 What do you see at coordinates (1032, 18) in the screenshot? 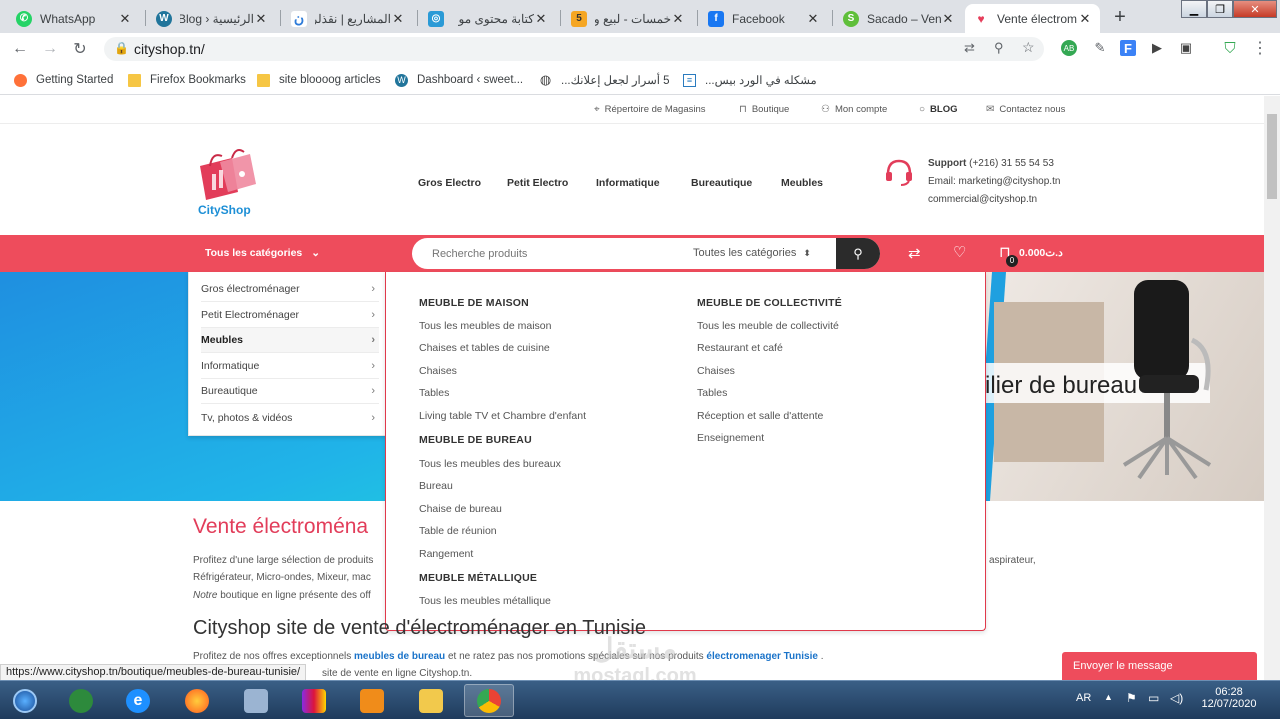
I see `tab-cityshop: ♥ Vente électrom ✕` at bounding box center [1032, 18].